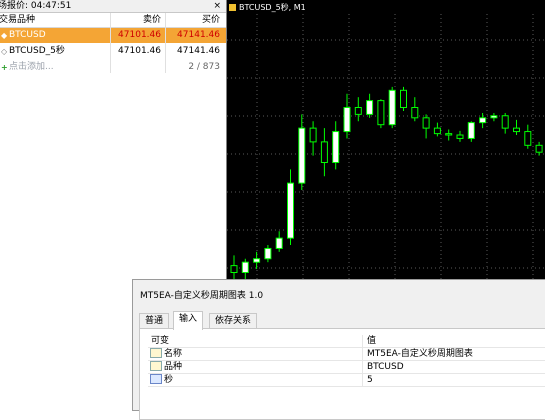 The image size is (545, 420). I want to click on market-watch-title: 场报价: 04:47:51, so click(36, 6).